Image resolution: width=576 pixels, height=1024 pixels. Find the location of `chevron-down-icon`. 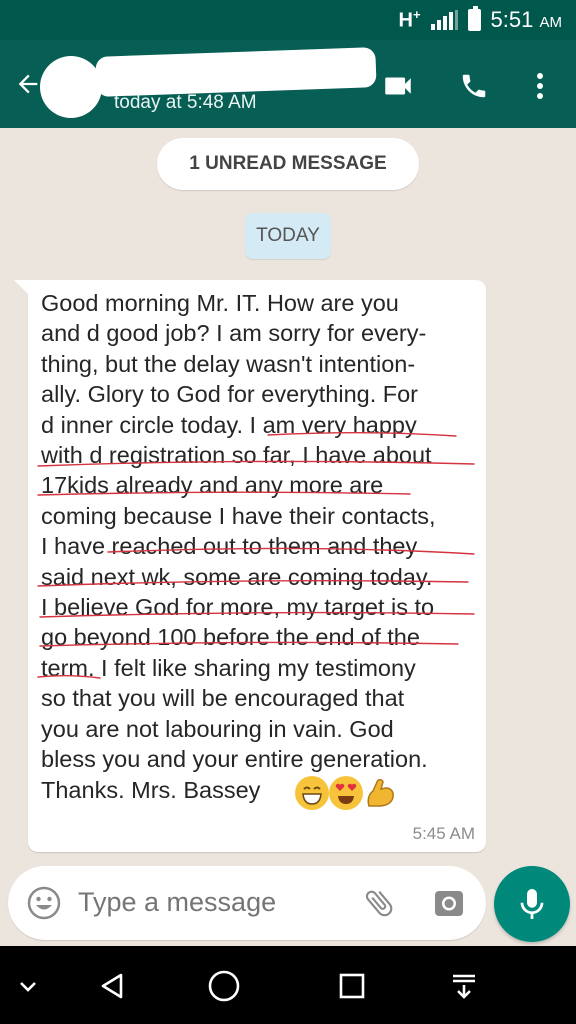

chevron-down-icon is located at coordinates (28, 986).